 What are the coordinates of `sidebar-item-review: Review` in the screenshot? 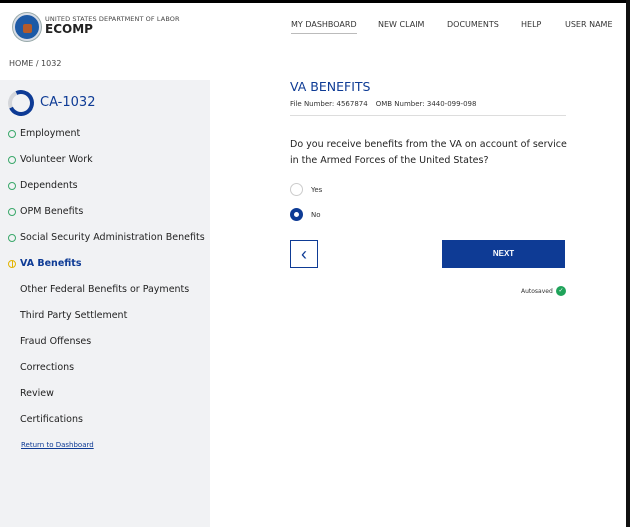 It's located at (37, 393).